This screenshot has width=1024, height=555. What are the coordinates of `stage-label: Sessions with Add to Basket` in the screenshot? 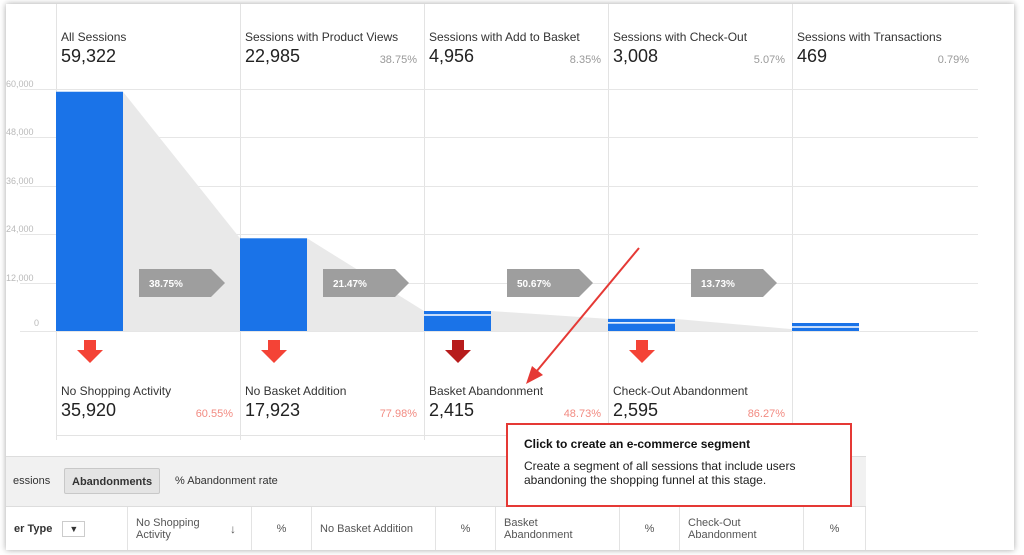 It's located at (504, 37).